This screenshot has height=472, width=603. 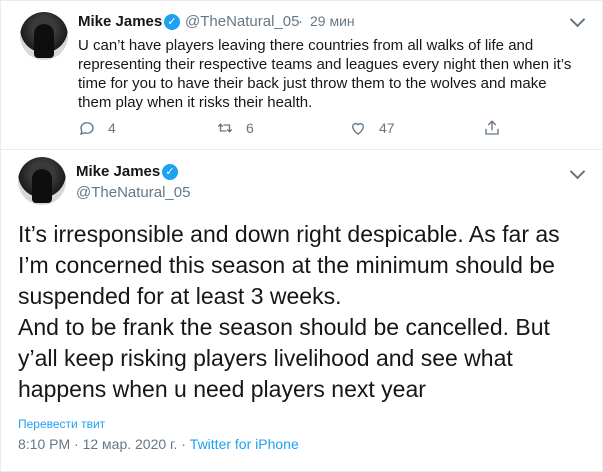 What do you see at coordinates (61, 424) in the screenshot?
I see `translate-tweet-link: Перевести твит` at bounding box center [61, 424].